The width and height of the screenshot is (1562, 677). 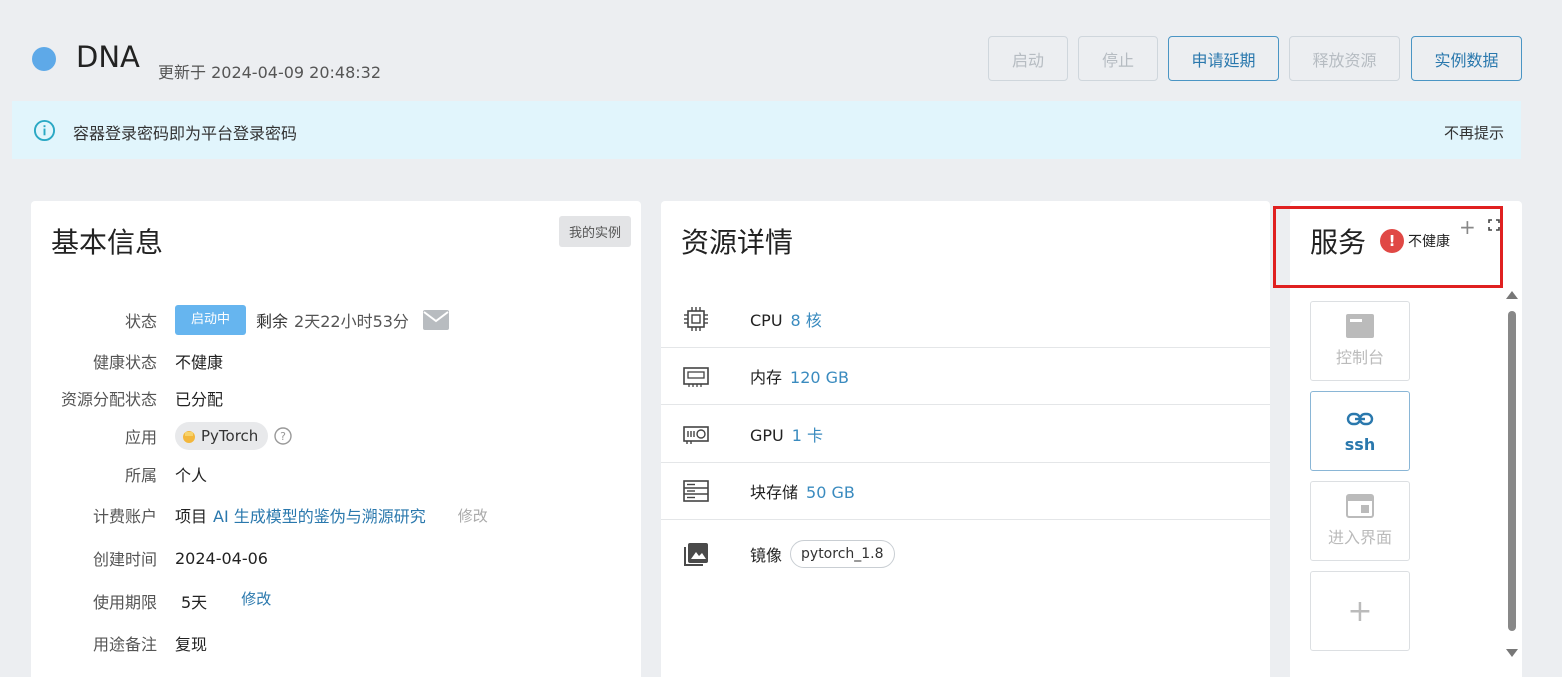 I want to click on status-label: 状态, so click(x=140, y=321).